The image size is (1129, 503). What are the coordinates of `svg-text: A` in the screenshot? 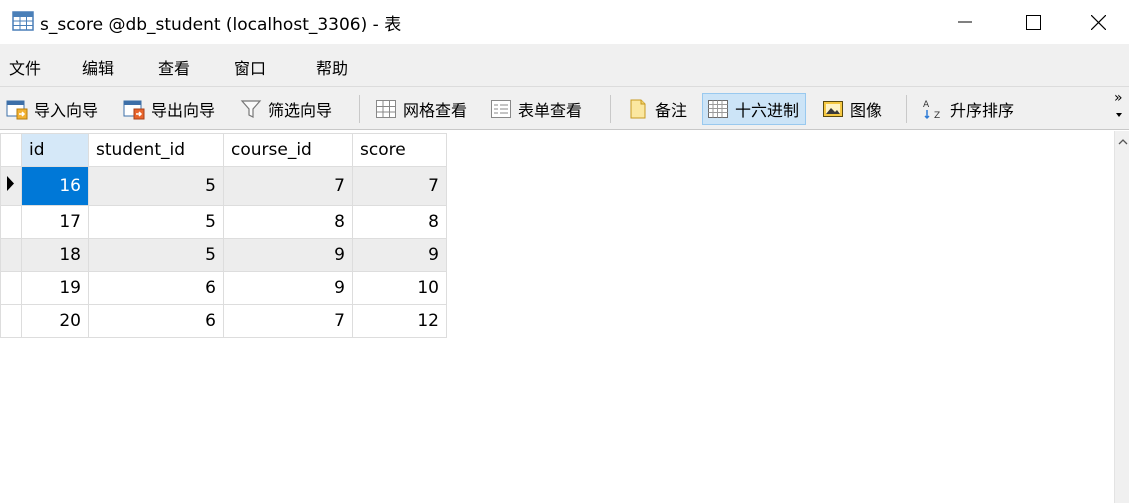 It's located at (926, 105).